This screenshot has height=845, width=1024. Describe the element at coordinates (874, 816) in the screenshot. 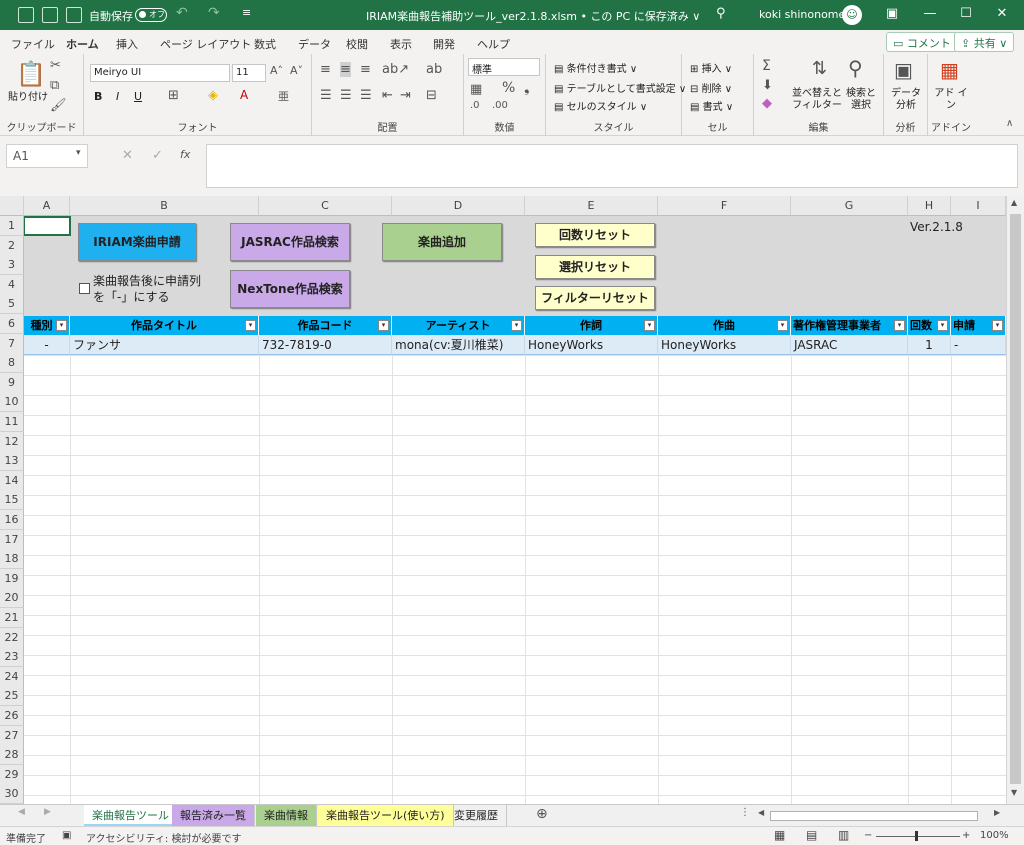

I see `horizontal-scrollbar` at that location.